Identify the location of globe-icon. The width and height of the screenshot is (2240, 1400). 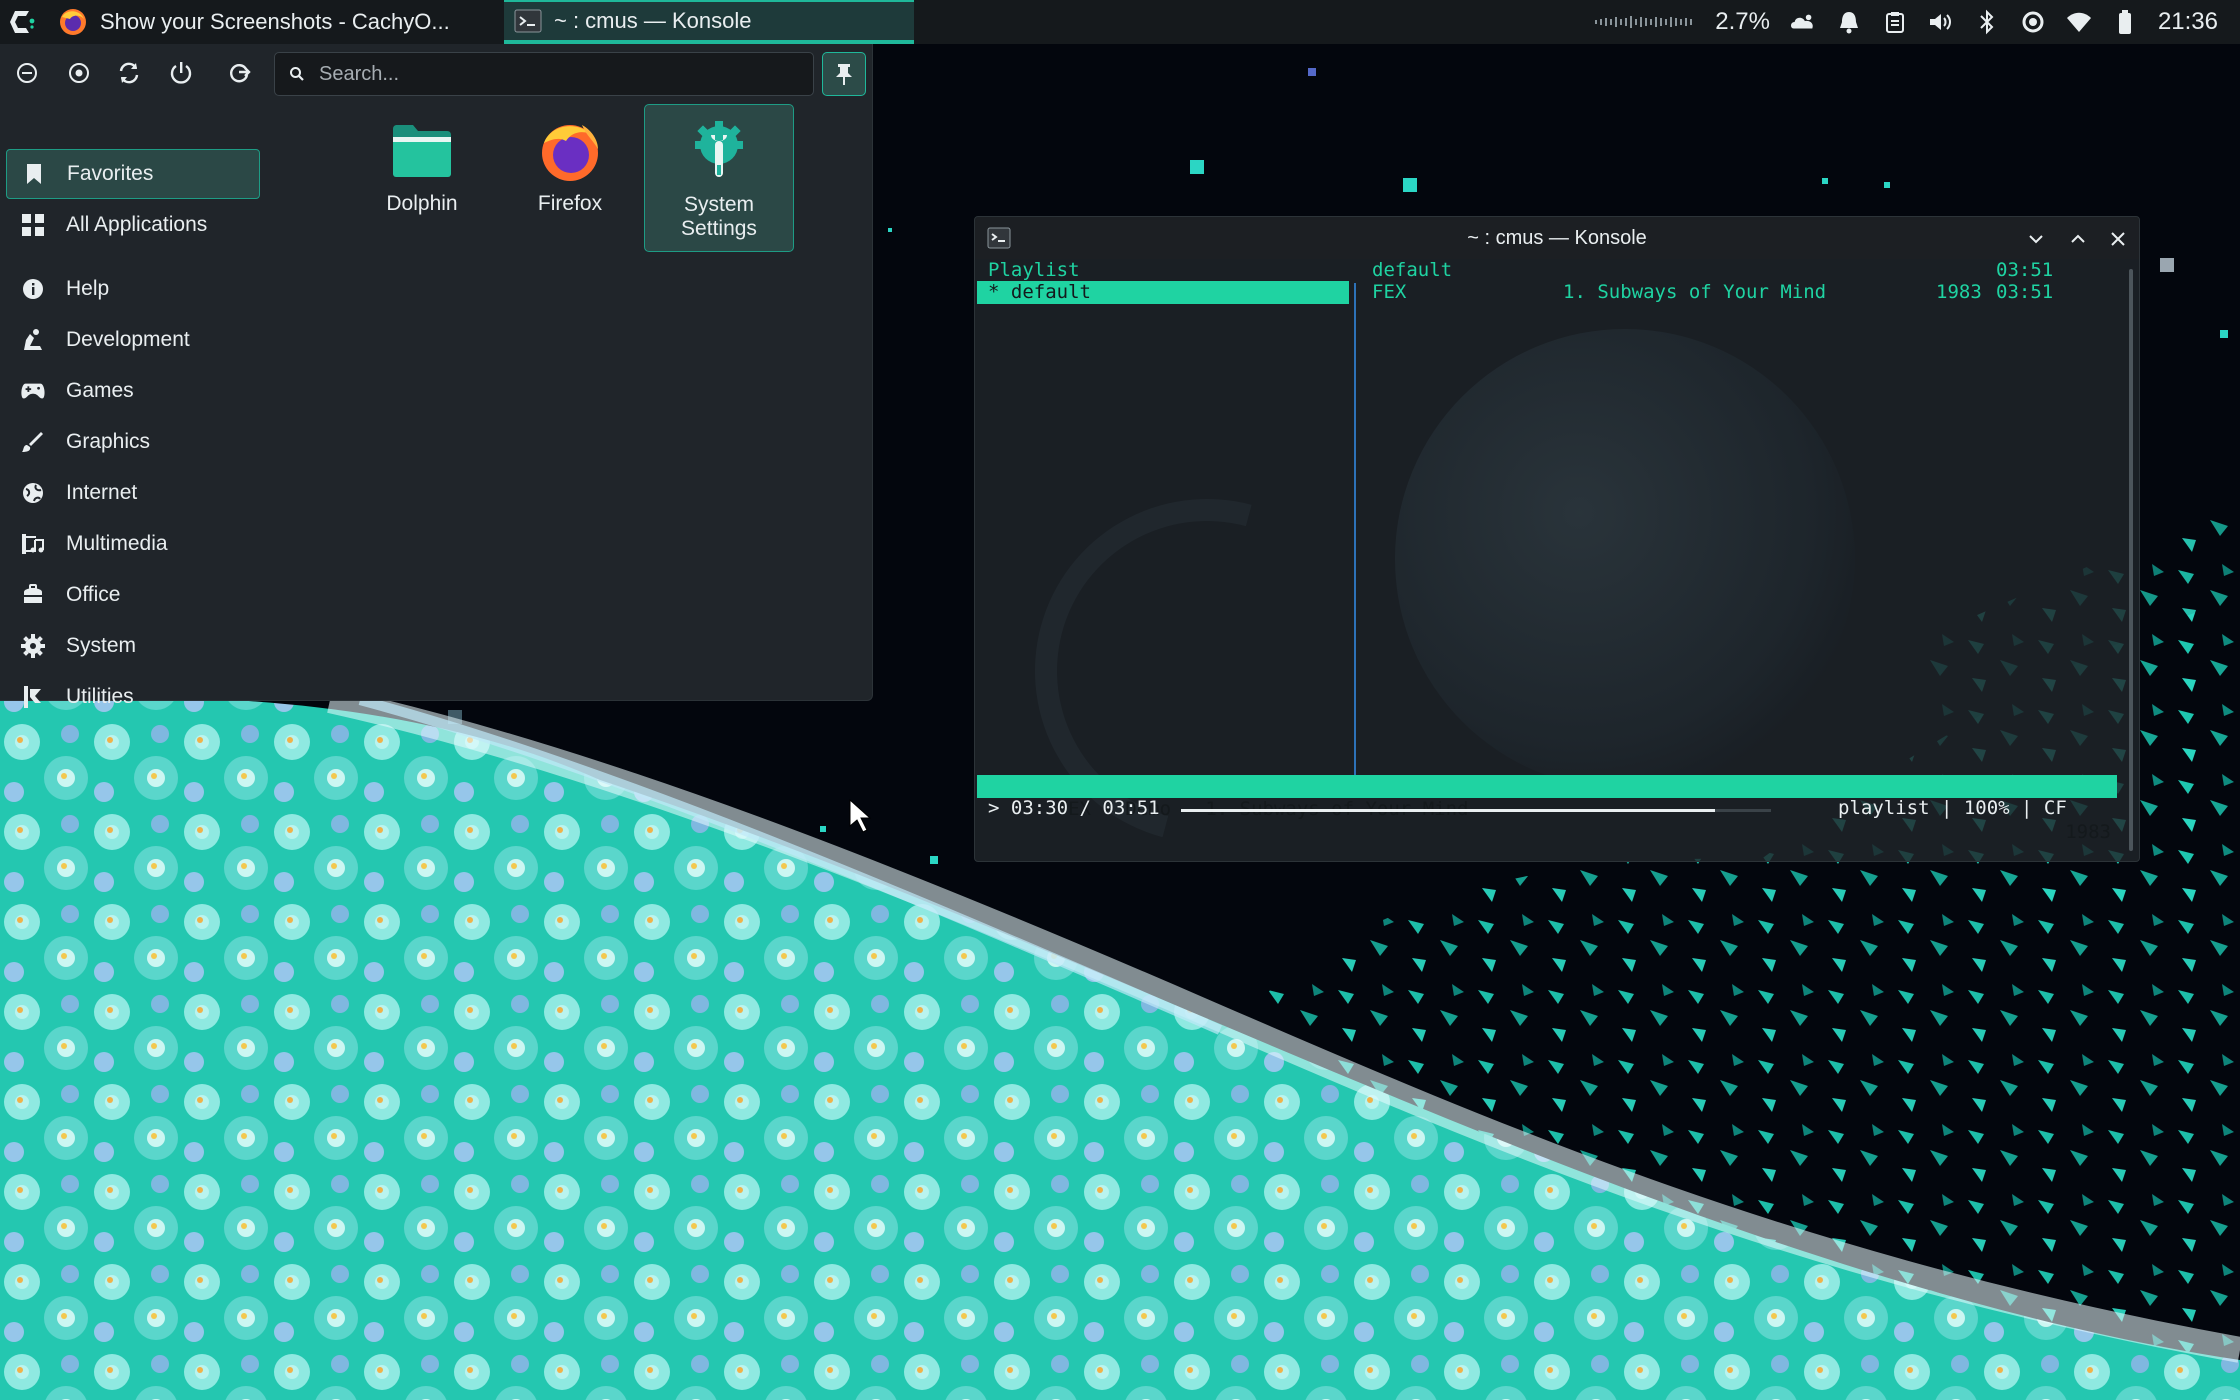
(33, 493).